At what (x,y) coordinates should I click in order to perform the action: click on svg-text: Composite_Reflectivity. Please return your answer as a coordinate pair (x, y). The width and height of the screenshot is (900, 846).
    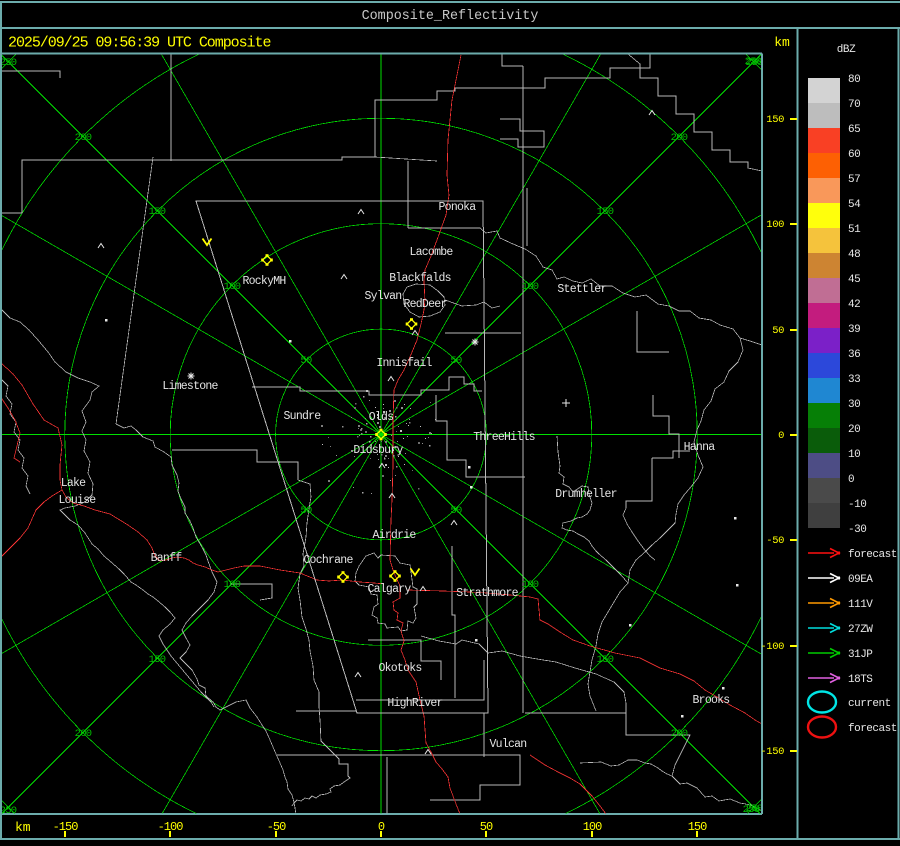
    Looking at the image, I should click on (450, 16).